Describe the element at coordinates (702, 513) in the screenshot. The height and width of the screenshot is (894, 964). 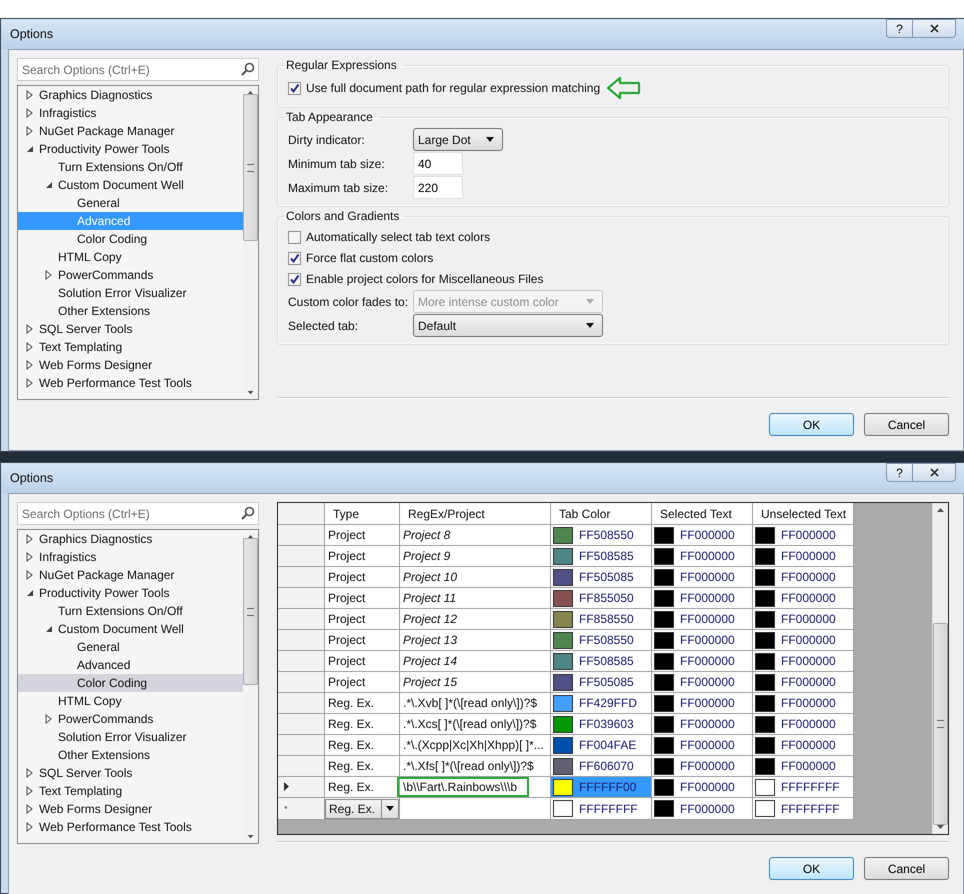
I see `column-header: Selected Text` at that location.